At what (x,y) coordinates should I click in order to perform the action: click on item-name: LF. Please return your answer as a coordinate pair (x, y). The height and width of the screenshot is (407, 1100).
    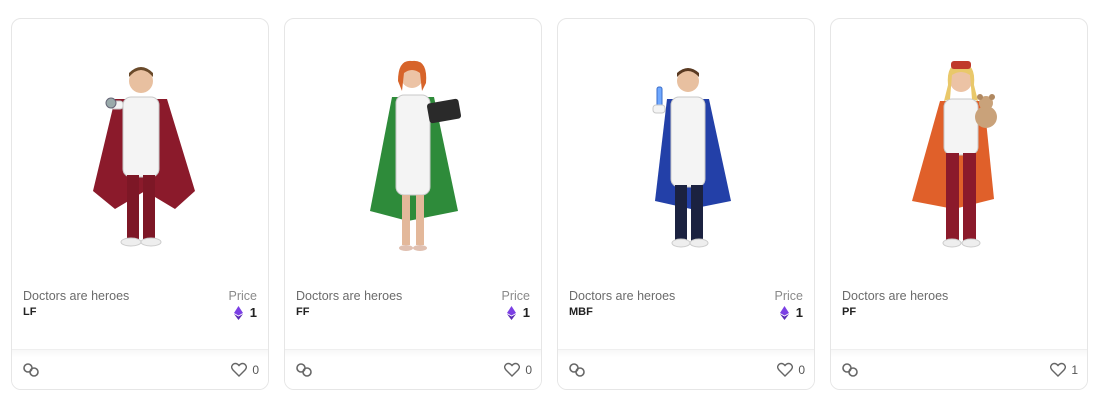
    Looking at the image, I should click on (29, 312).